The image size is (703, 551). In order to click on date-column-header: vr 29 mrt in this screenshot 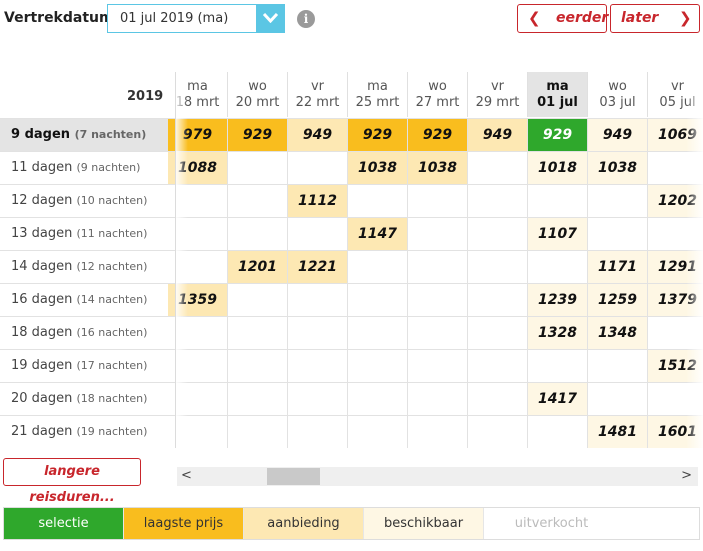, I will do `click(498, 94)`.